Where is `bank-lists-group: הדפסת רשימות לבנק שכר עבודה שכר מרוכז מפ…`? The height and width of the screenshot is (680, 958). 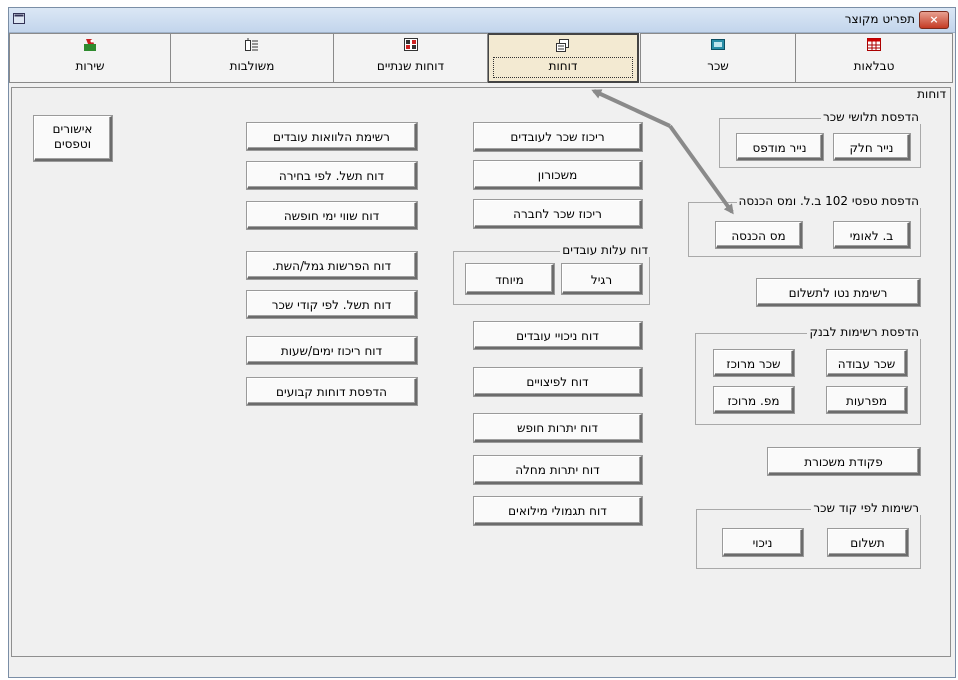 bank-lists-group: הדפסת רשימות לבנק שכר עבודה שכר מרוכז מפ… is located at coordinates (808, 375).